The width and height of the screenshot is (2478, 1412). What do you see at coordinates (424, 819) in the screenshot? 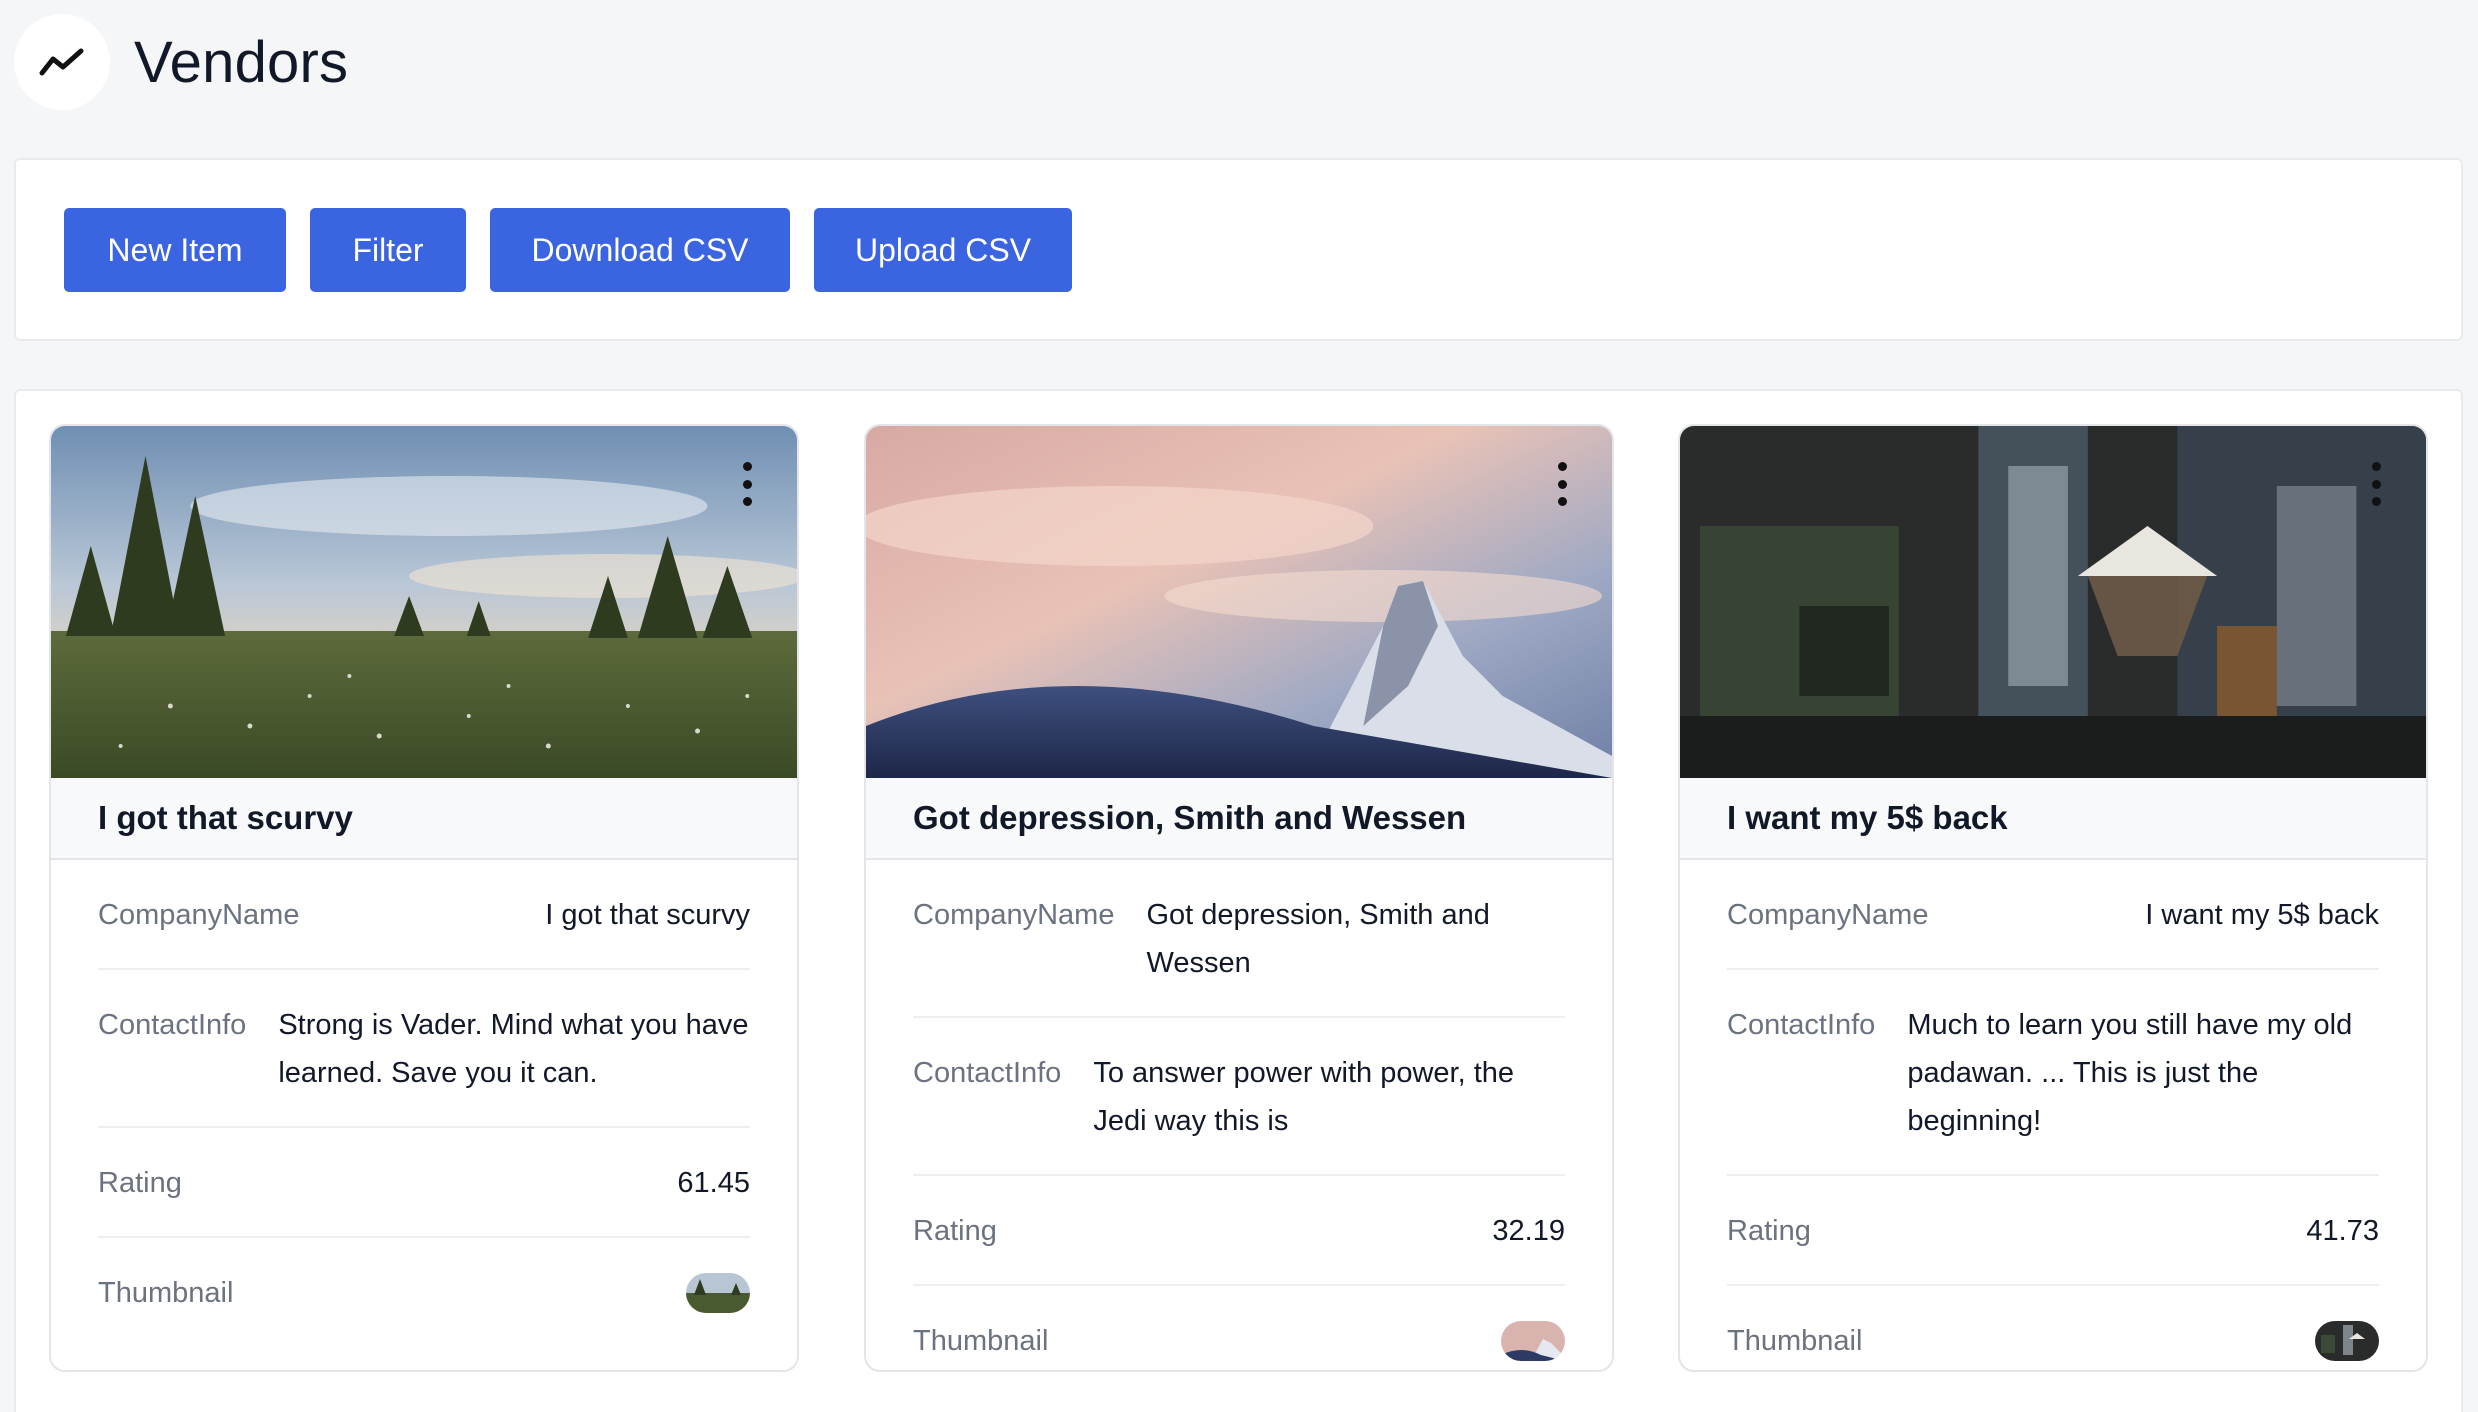
I see `card-title: I got that scurvy` at bounding box center [424, 819].